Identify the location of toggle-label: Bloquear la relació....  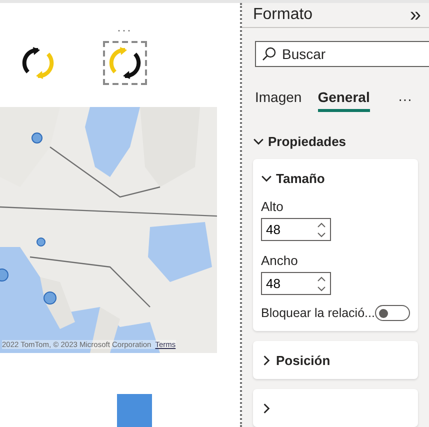
(318, 313).